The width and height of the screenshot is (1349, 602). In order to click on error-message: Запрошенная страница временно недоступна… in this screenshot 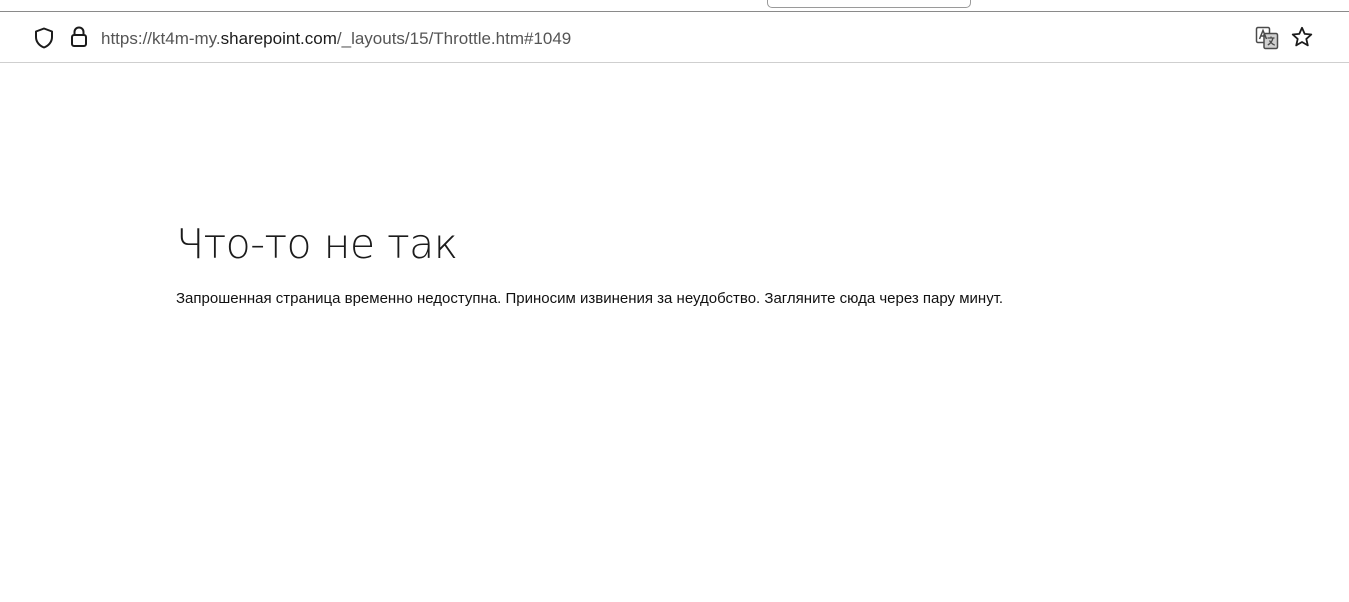, I will do `click(590, 298)`.